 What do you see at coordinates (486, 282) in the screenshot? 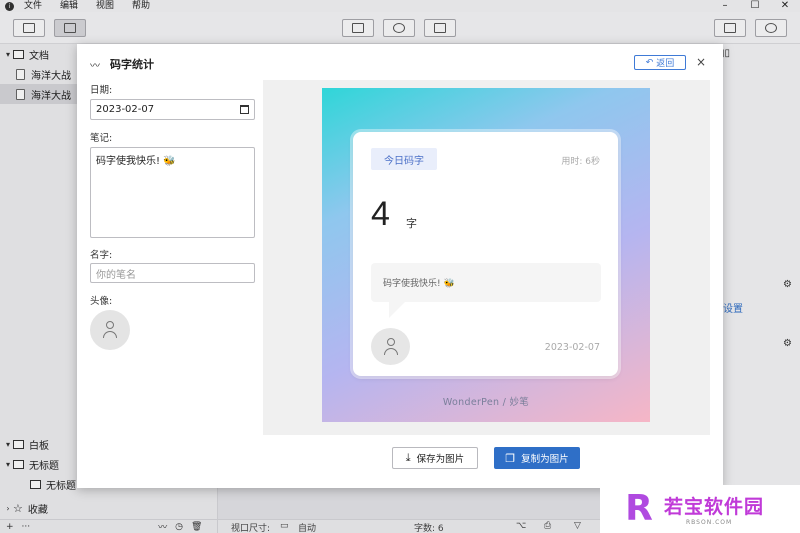
I see `note-bubble: 码字使我快乐! 🐝` at bounding box center [486, 282].